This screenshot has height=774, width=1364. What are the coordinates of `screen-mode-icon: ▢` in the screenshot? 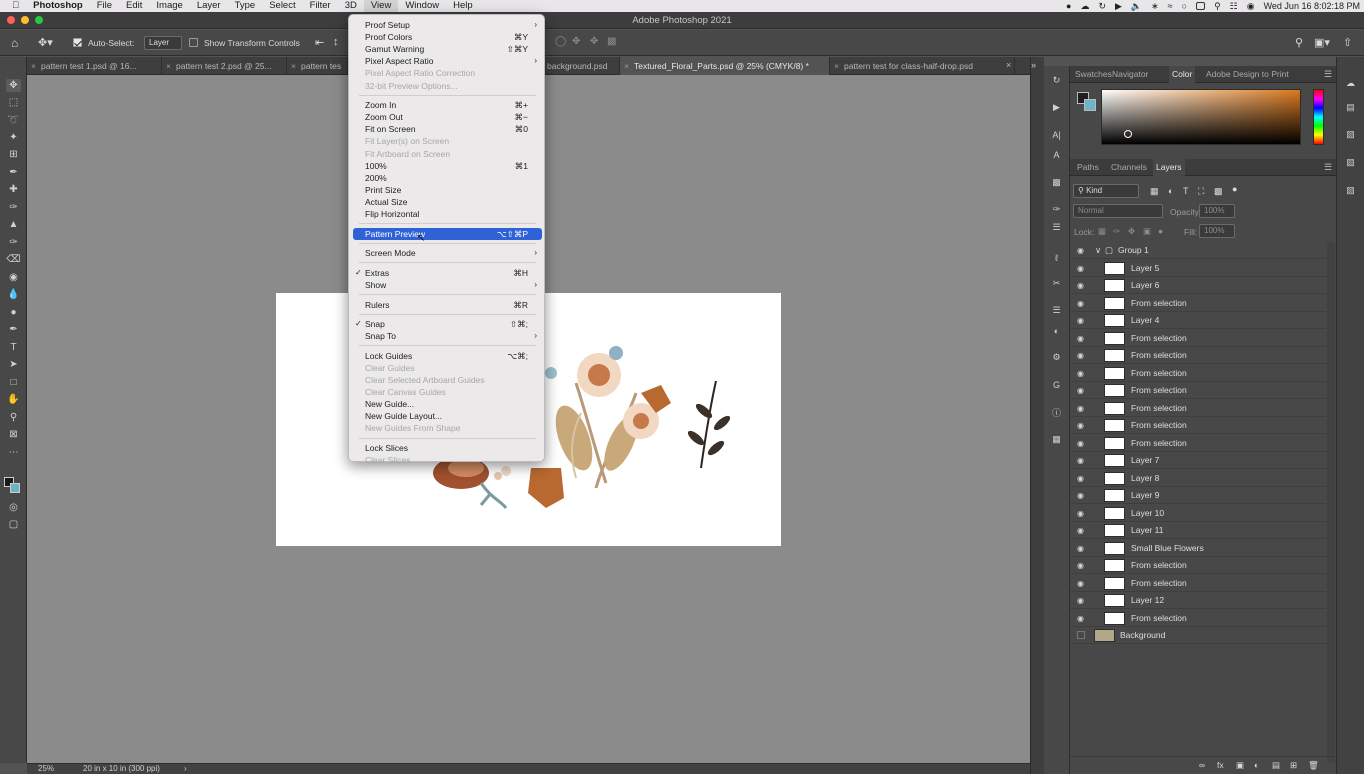 It's located at (13, 524).